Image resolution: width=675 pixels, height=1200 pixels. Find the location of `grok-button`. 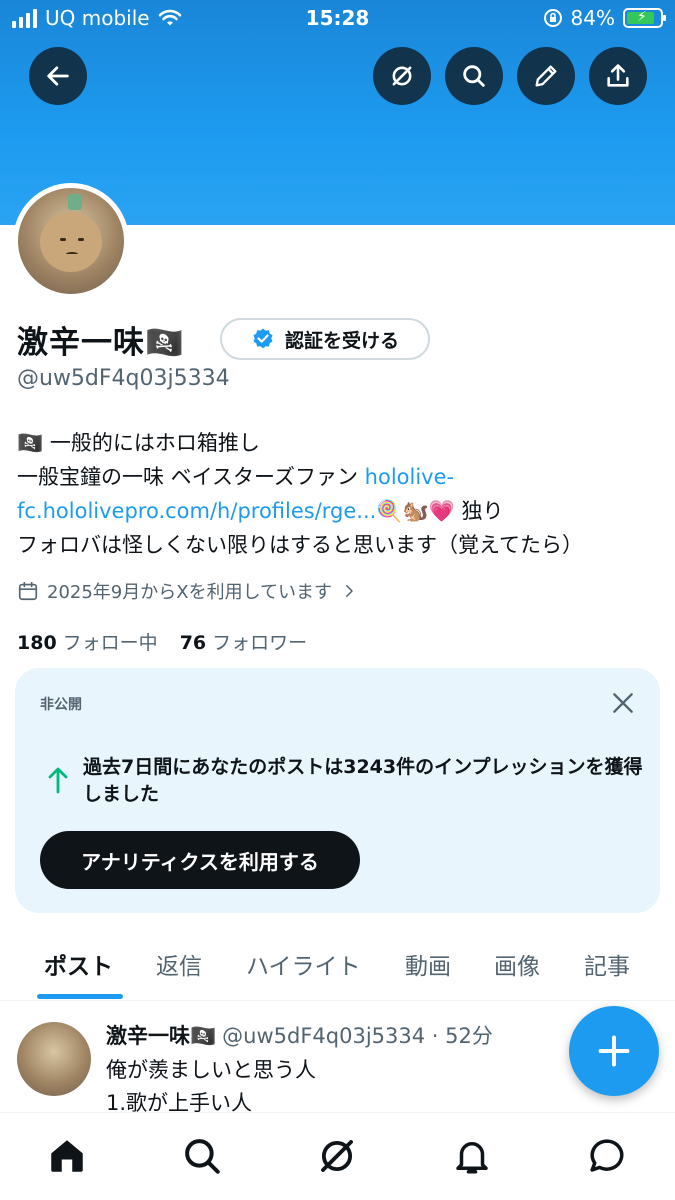

grok-button is located at coordinates (402, 76).